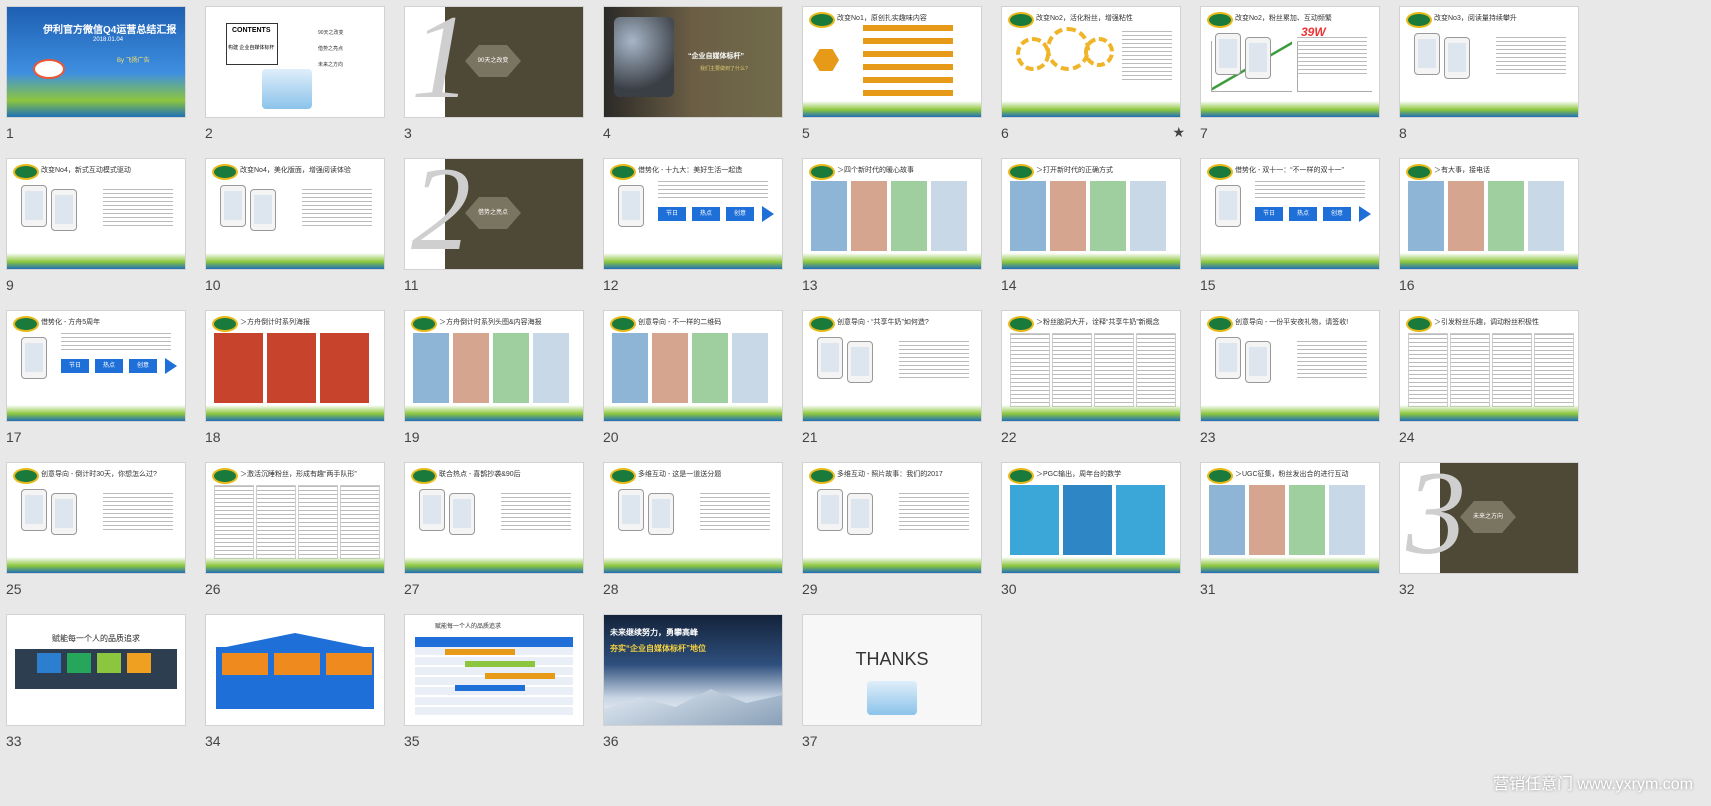 The image size is (1711, 806). What do you see at coordinates (1489, 366) in the screenshot?
I see `slide-thumbnail: ＞引发粉丝乐趣，调动粉丝积极性` at bounding box center [1489, 366].